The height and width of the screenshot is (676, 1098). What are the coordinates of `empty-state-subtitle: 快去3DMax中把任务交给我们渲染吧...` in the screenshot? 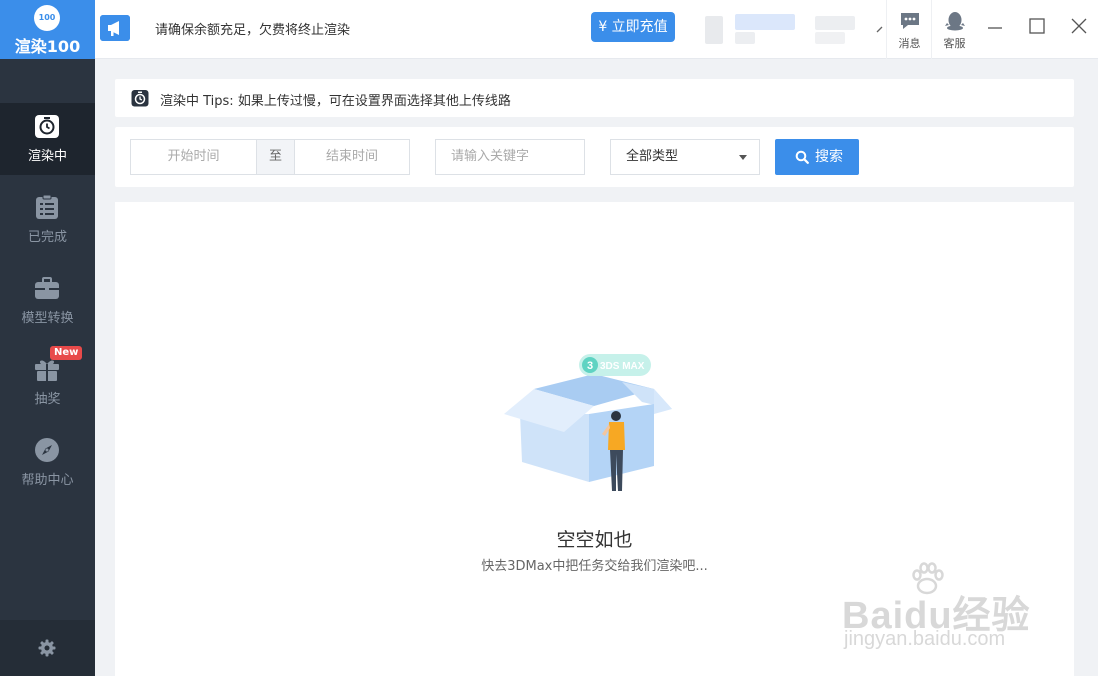 It's located at (594, 566).